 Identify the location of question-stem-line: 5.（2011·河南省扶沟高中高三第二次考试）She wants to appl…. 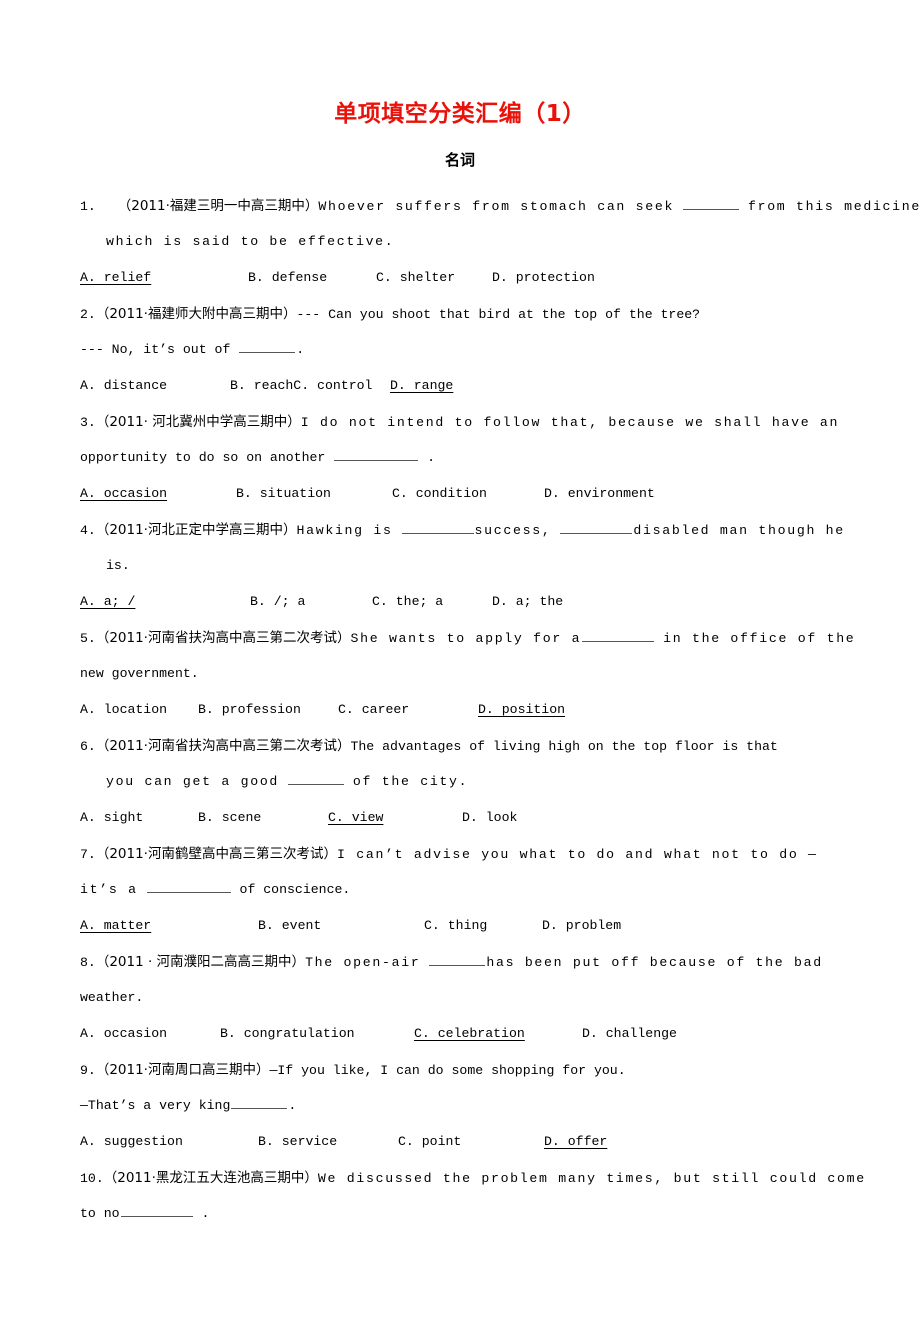
(467, 638).